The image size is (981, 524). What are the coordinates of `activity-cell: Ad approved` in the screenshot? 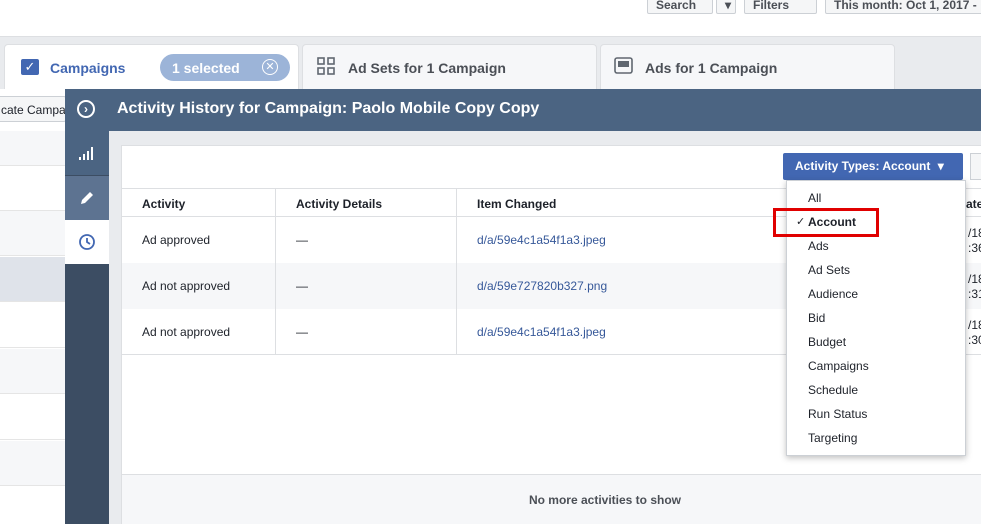 It's located at (176, 240).